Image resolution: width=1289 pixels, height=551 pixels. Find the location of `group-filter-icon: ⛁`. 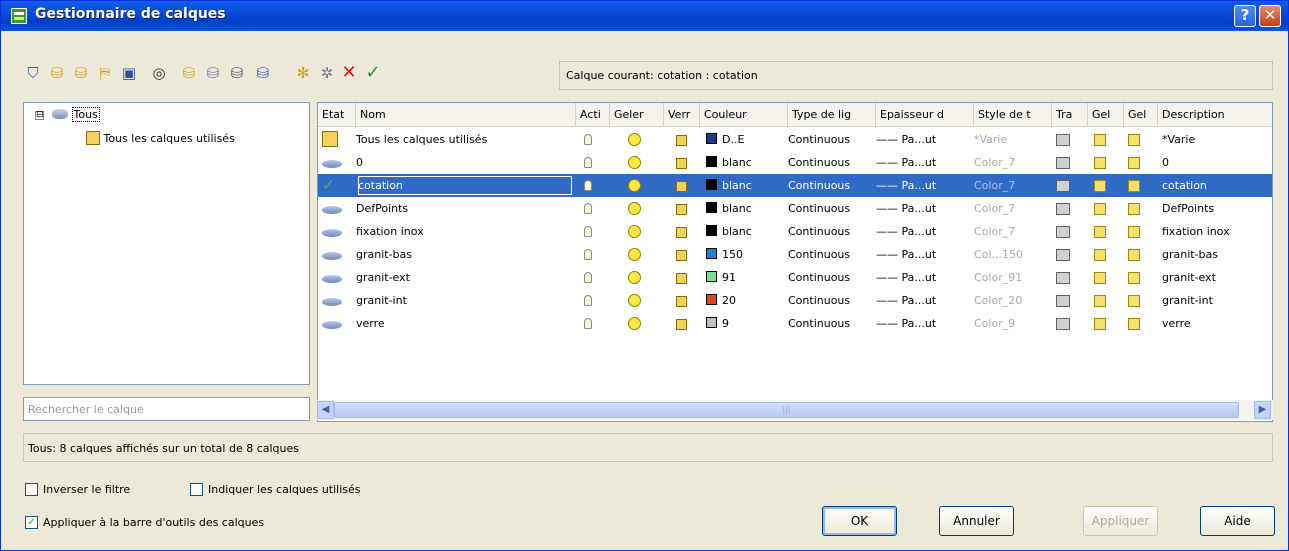

group-filter-icon: ⛁ is located at coordinates (57, 73).